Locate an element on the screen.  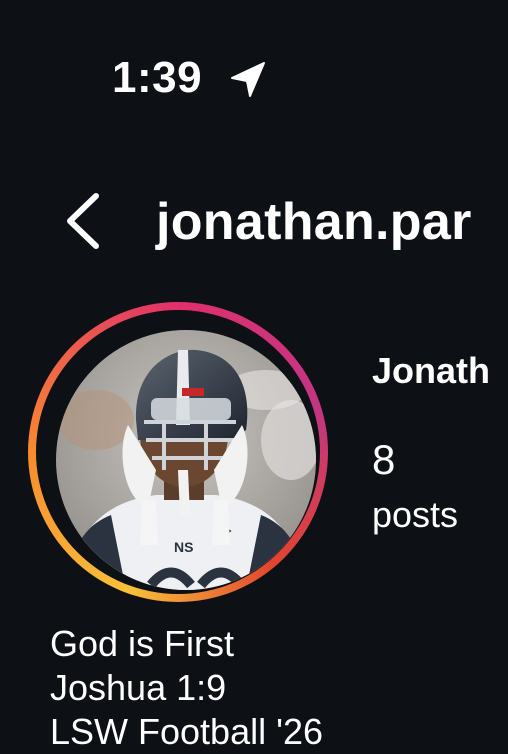
profile-username: jonathan.par is located at coordinates (314, 222).